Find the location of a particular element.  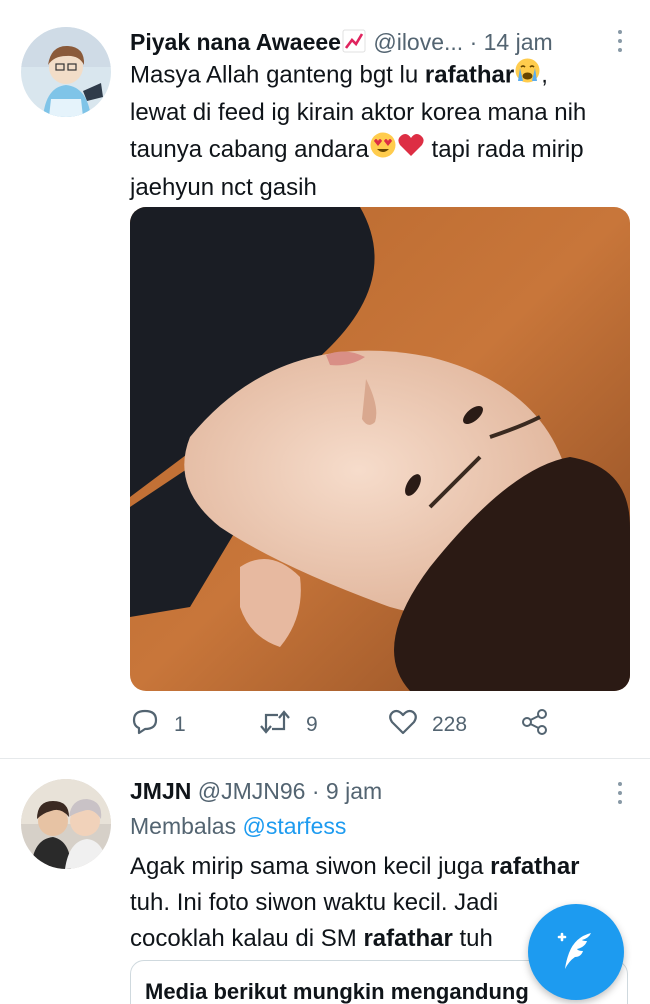

warning-text: Media berikut mungkin mengandung is located at coordinates (337, 991).